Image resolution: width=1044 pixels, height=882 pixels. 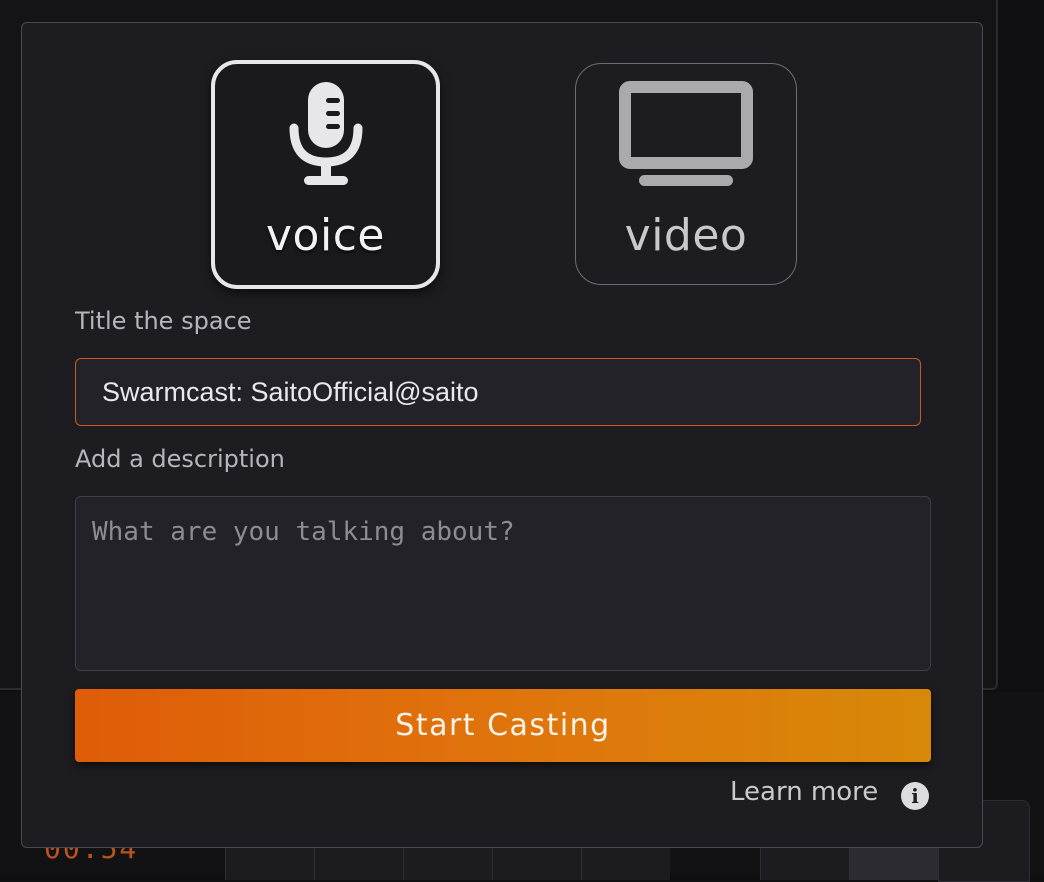 What do you see at coordinates (686, 133) in the screenshot?
I see `monitor-icon` at bounding box center [686, 133].